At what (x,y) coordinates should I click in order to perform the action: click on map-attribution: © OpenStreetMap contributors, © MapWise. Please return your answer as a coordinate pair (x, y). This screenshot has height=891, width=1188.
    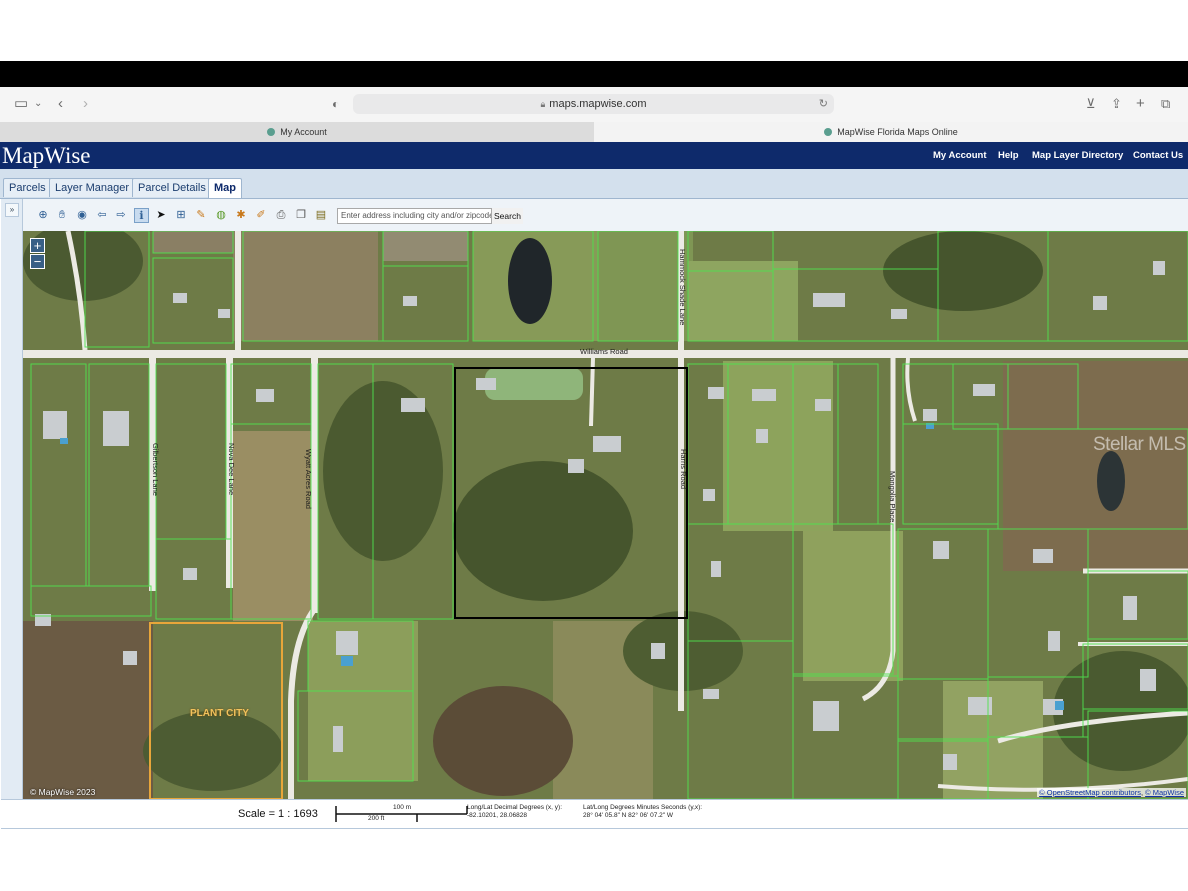
    Looking at the image, I should click on (1111, 792).